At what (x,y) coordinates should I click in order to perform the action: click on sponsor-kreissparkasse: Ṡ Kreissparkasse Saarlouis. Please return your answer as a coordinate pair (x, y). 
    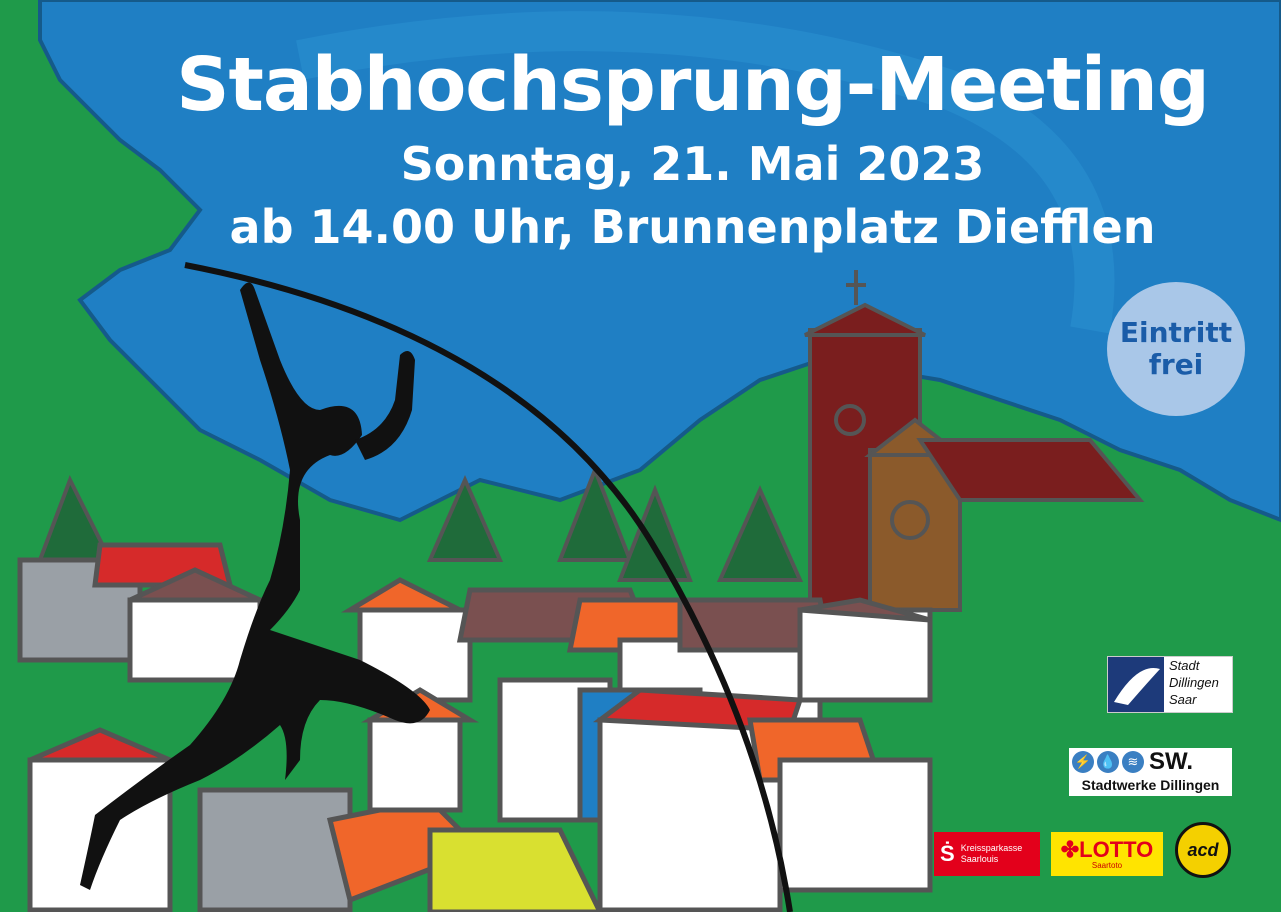
    Looking at the image, I should click on (987, 854).